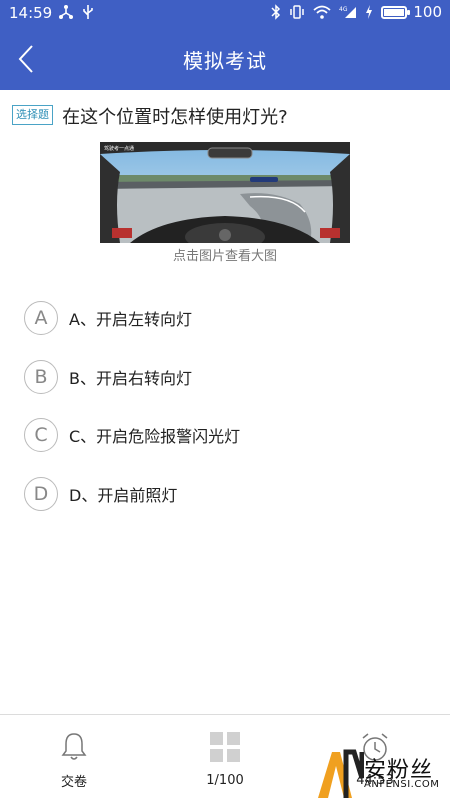 Image resolution: width=450 pixels, height=800 pixels. I want to click on submit-button: 交卷, so click(74, 760).